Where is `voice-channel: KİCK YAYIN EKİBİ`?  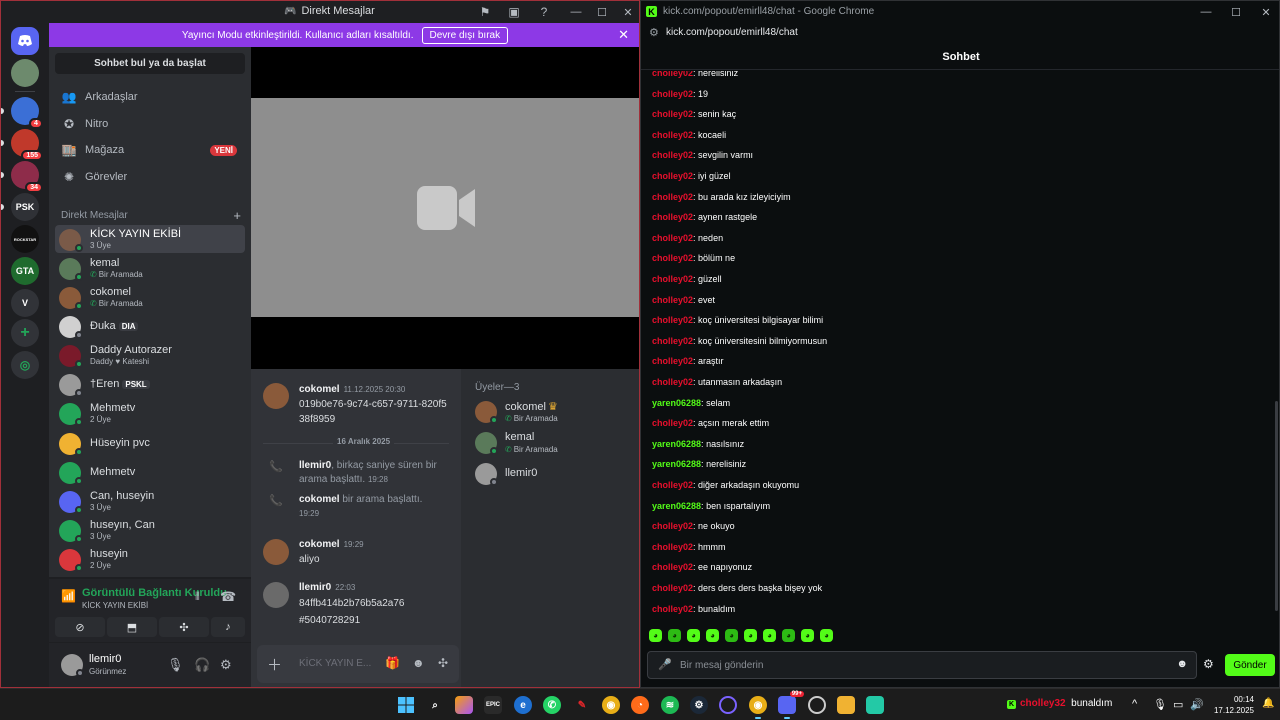 voice-channel: KİCK YAYIN EKİBİ is located at coordinates (115, 605).